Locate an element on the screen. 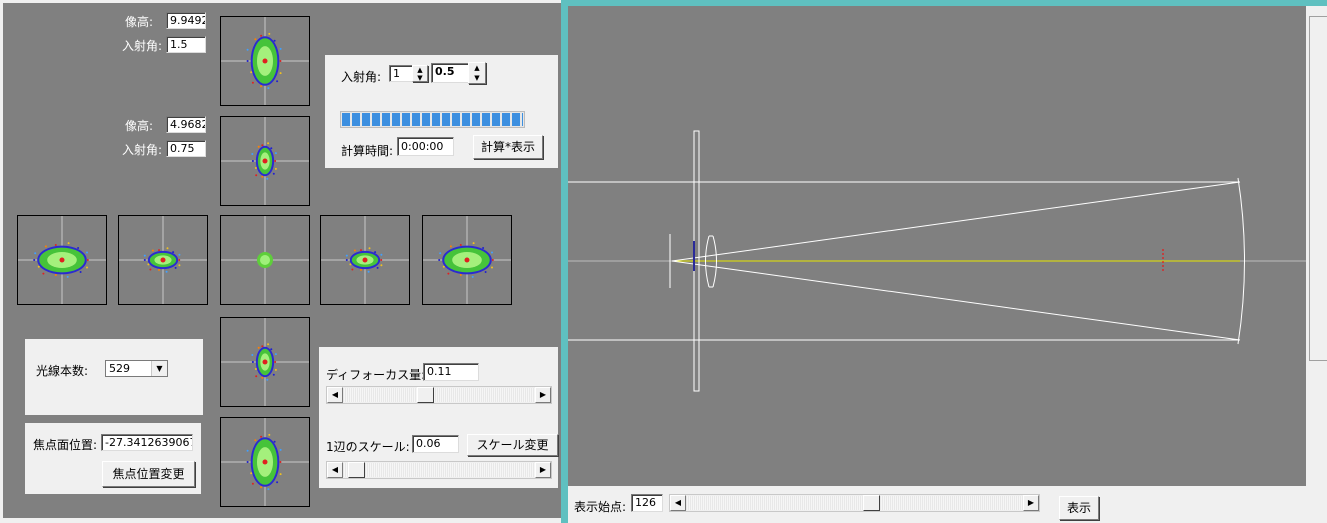 This screenshot has height=523, width=1327. angle-frac-spinner: ▲ ▼ is located at coordinates (477, 73).